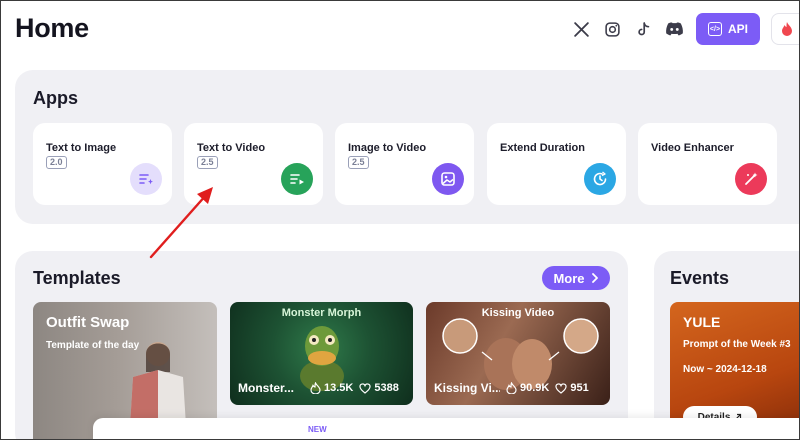 Image resolution: width=800 pixels, height=440 pixels. What do you see at coordinates (387, 148) in the screenshot?
I see `app-card-label: Image to Video` at bounding box center [387, 148].